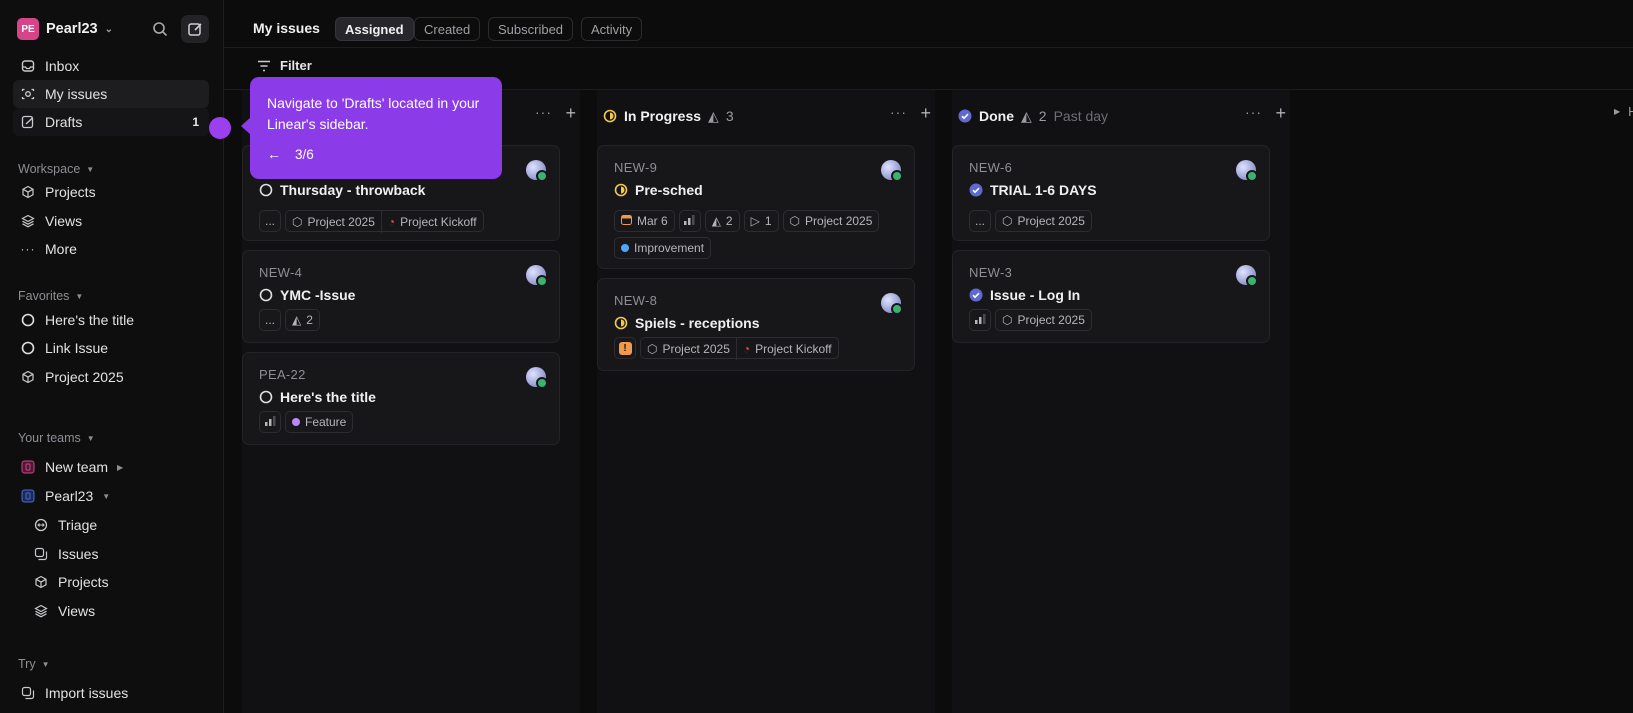 Image resolution: width=1633 pixels, height=713 pixels. I want to click on issue-title-text: Thursday - throwback, so click(353, 190).